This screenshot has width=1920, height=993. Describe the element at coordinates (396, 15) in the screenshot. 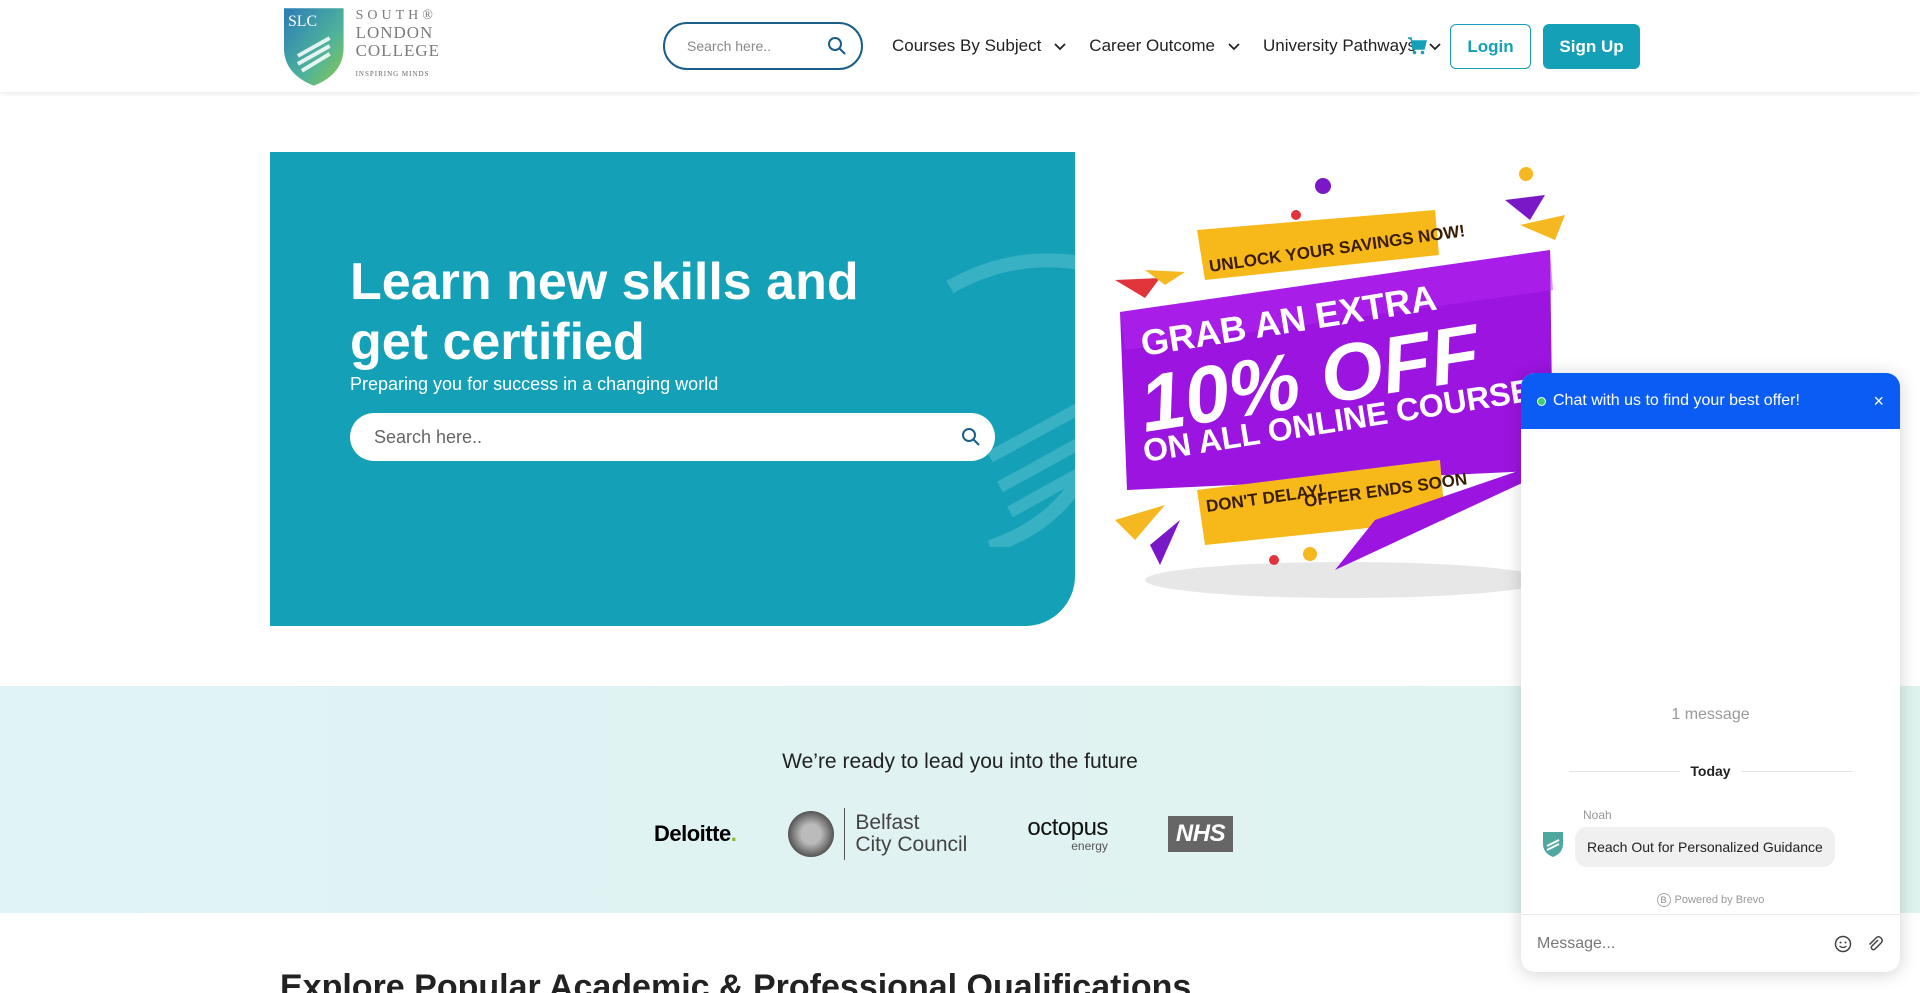

I see `logo-line-1: SOUTH®` at that location.